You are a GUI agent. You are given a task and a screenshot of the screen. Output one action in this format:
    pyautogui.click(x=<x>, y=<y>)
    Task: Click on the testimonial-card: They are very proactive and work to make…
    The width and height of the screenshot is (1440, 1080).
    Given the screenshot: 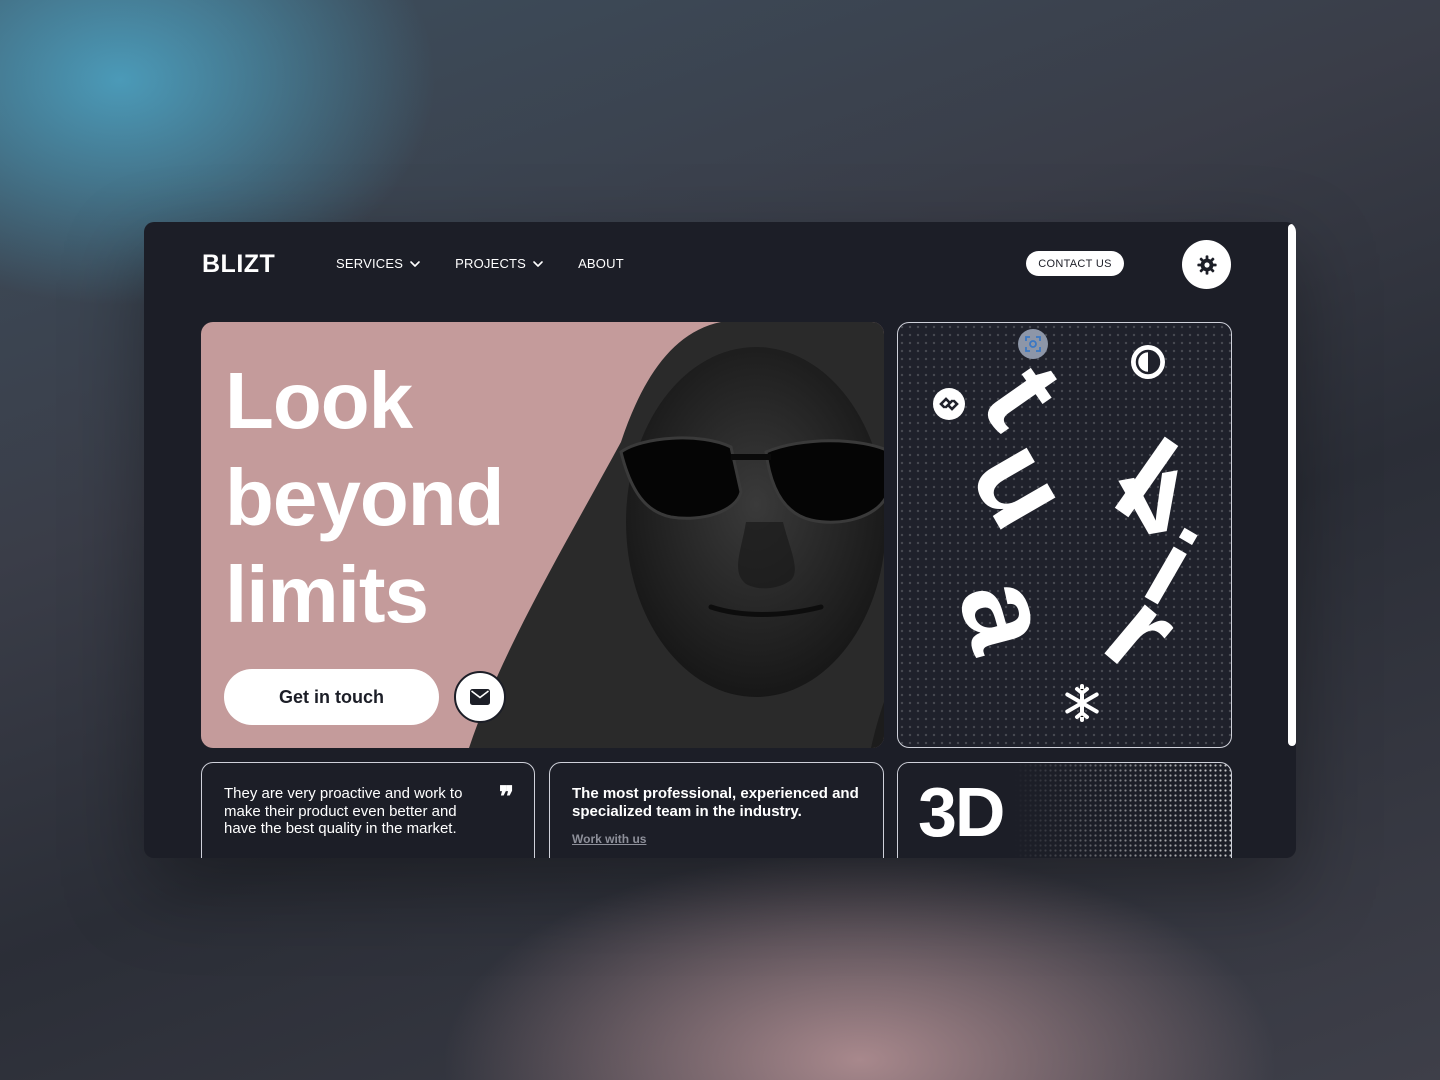 What is the action you would take?
    pyautogui.click(x=368, y=810)
    